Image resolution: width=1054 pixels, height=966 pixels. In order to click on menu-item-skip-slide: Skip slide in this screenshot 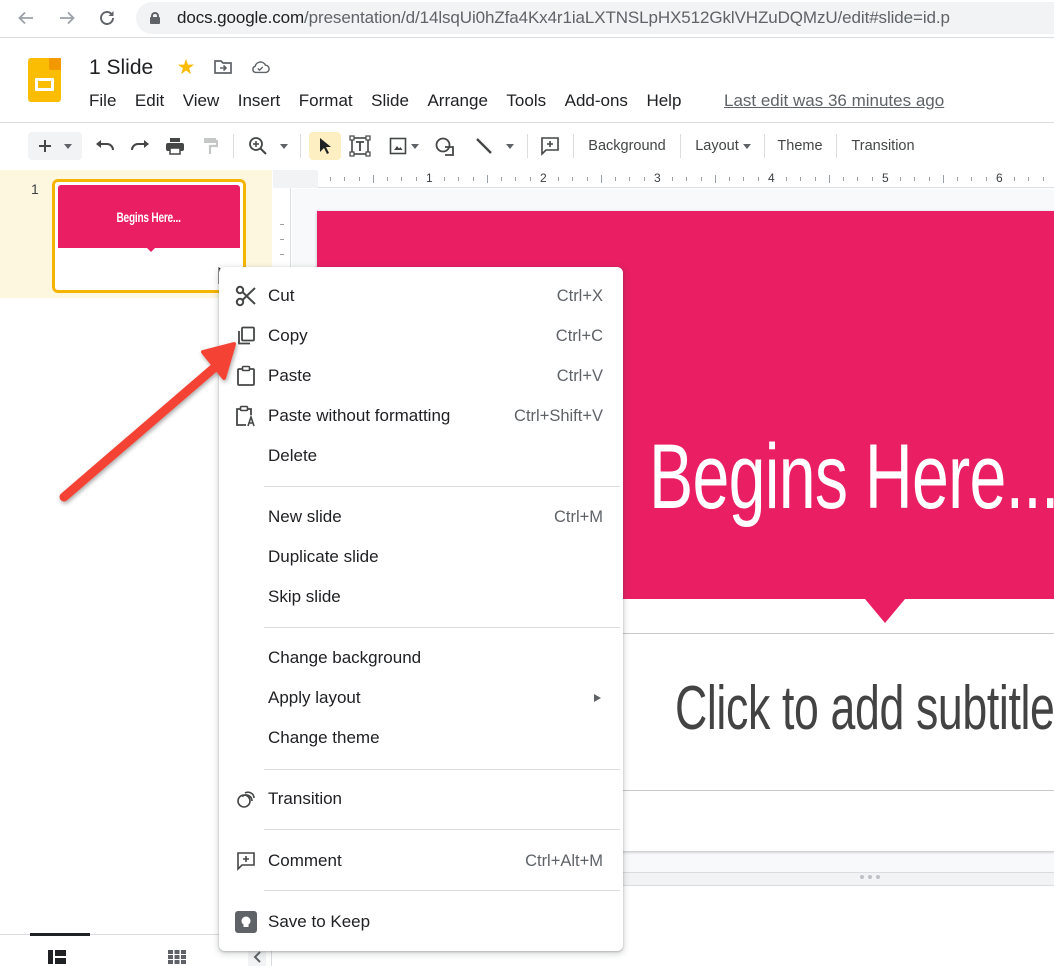, I will do `click(421, 597)`.